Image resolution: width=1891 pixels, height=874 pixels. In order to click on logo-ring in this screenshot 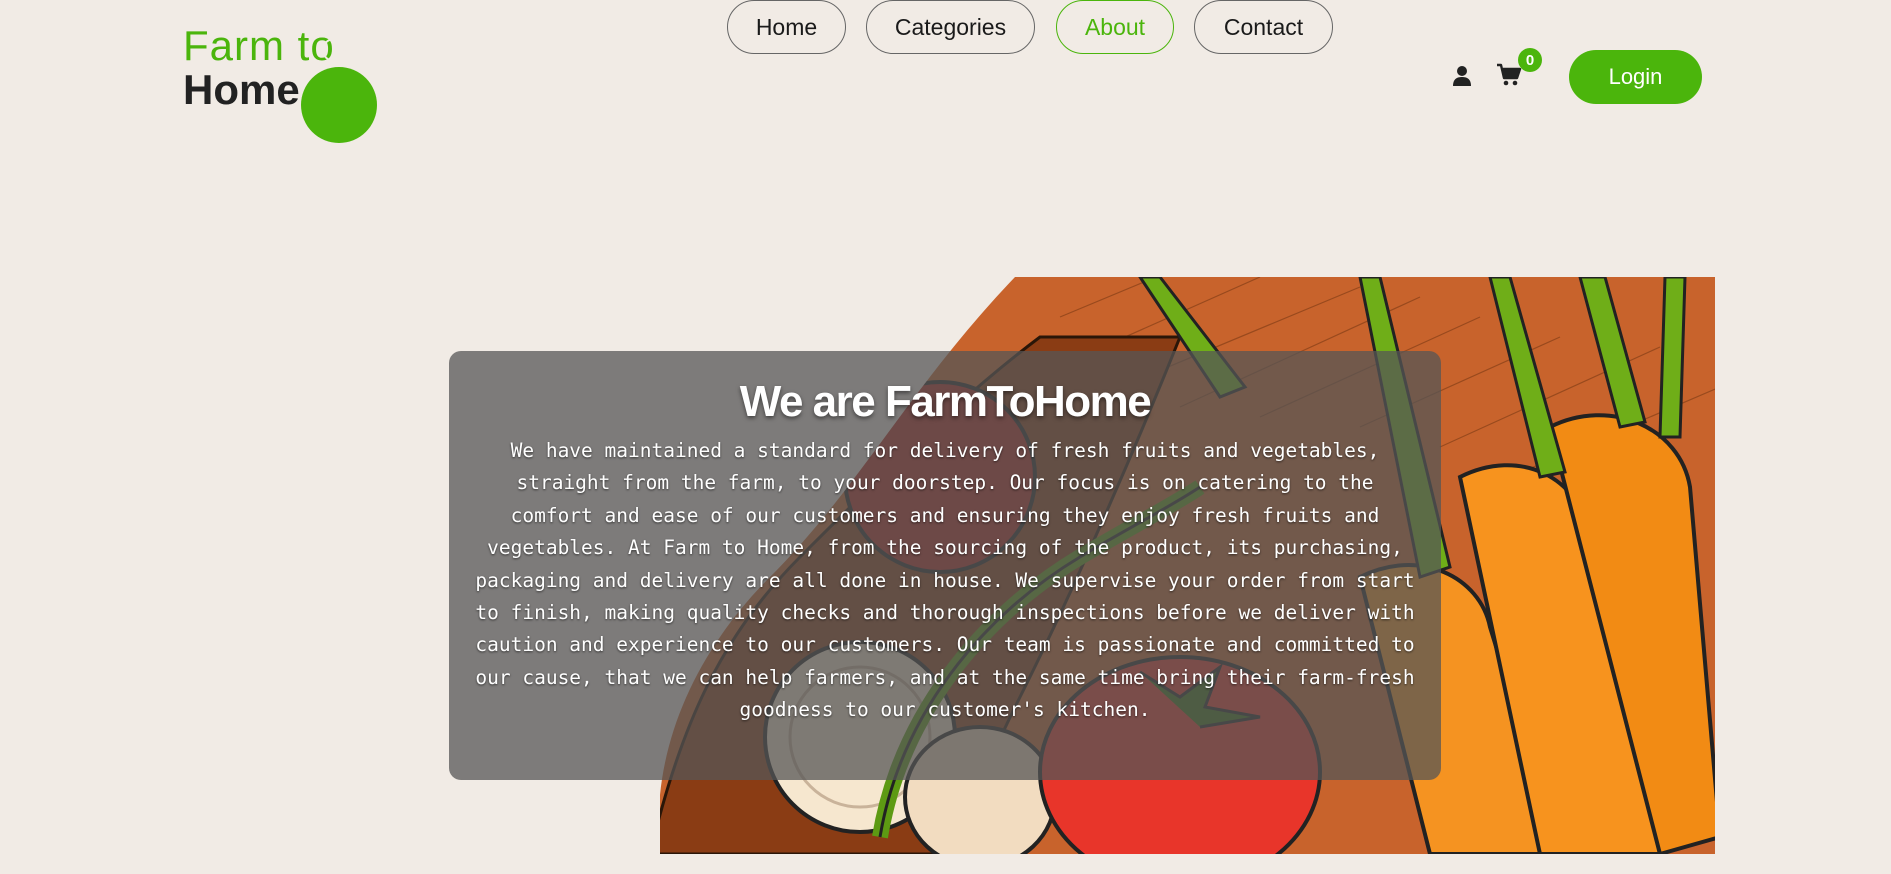, I will do `click(334, 50)`.